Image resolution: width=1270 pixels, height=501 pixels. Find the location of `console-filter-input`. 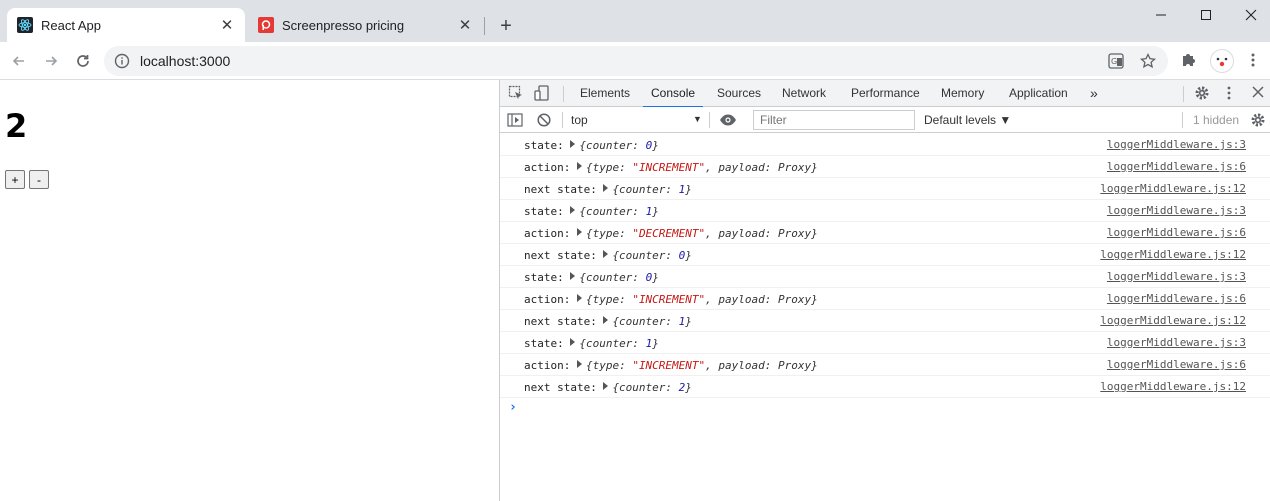

console-filter-input is located at coordinates (834, 120).